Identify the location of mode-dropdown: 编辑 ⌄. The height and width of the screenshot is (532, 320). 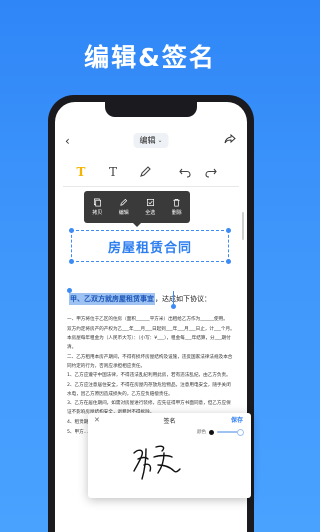
(151, 140).